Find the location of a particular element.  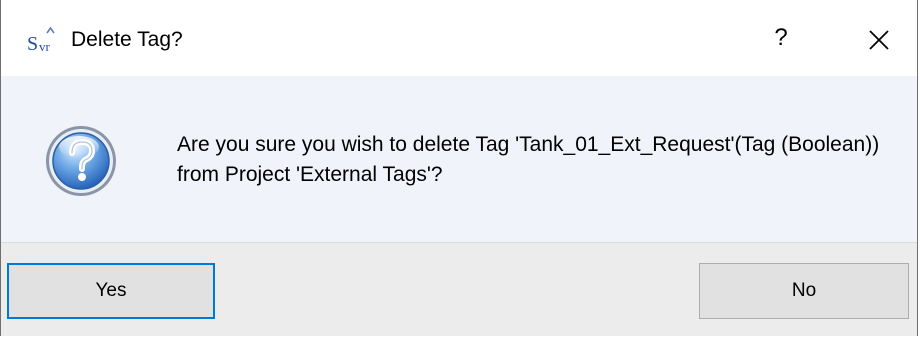

help-button: ? is located at coordinates (781, 38).